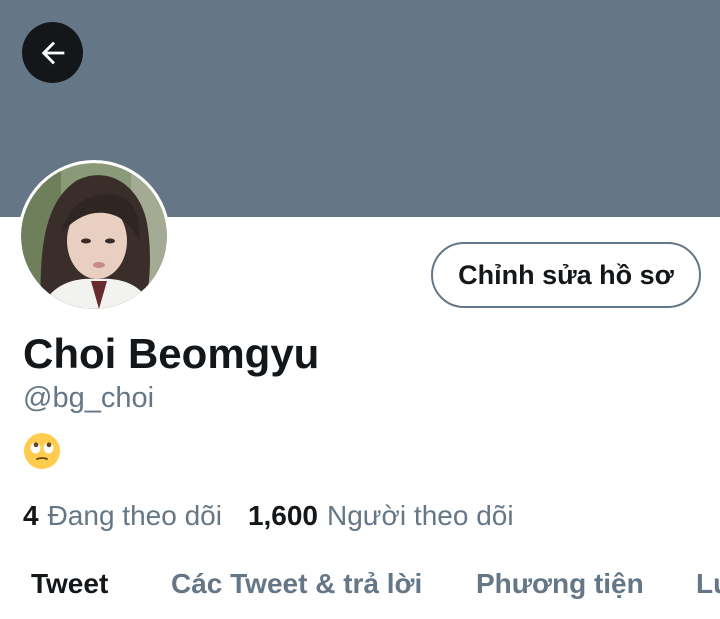  What do you see at coordinates (283, 515) in the screenshot?
I see `followers-count: 1,600` at bounding box center [283, 515].